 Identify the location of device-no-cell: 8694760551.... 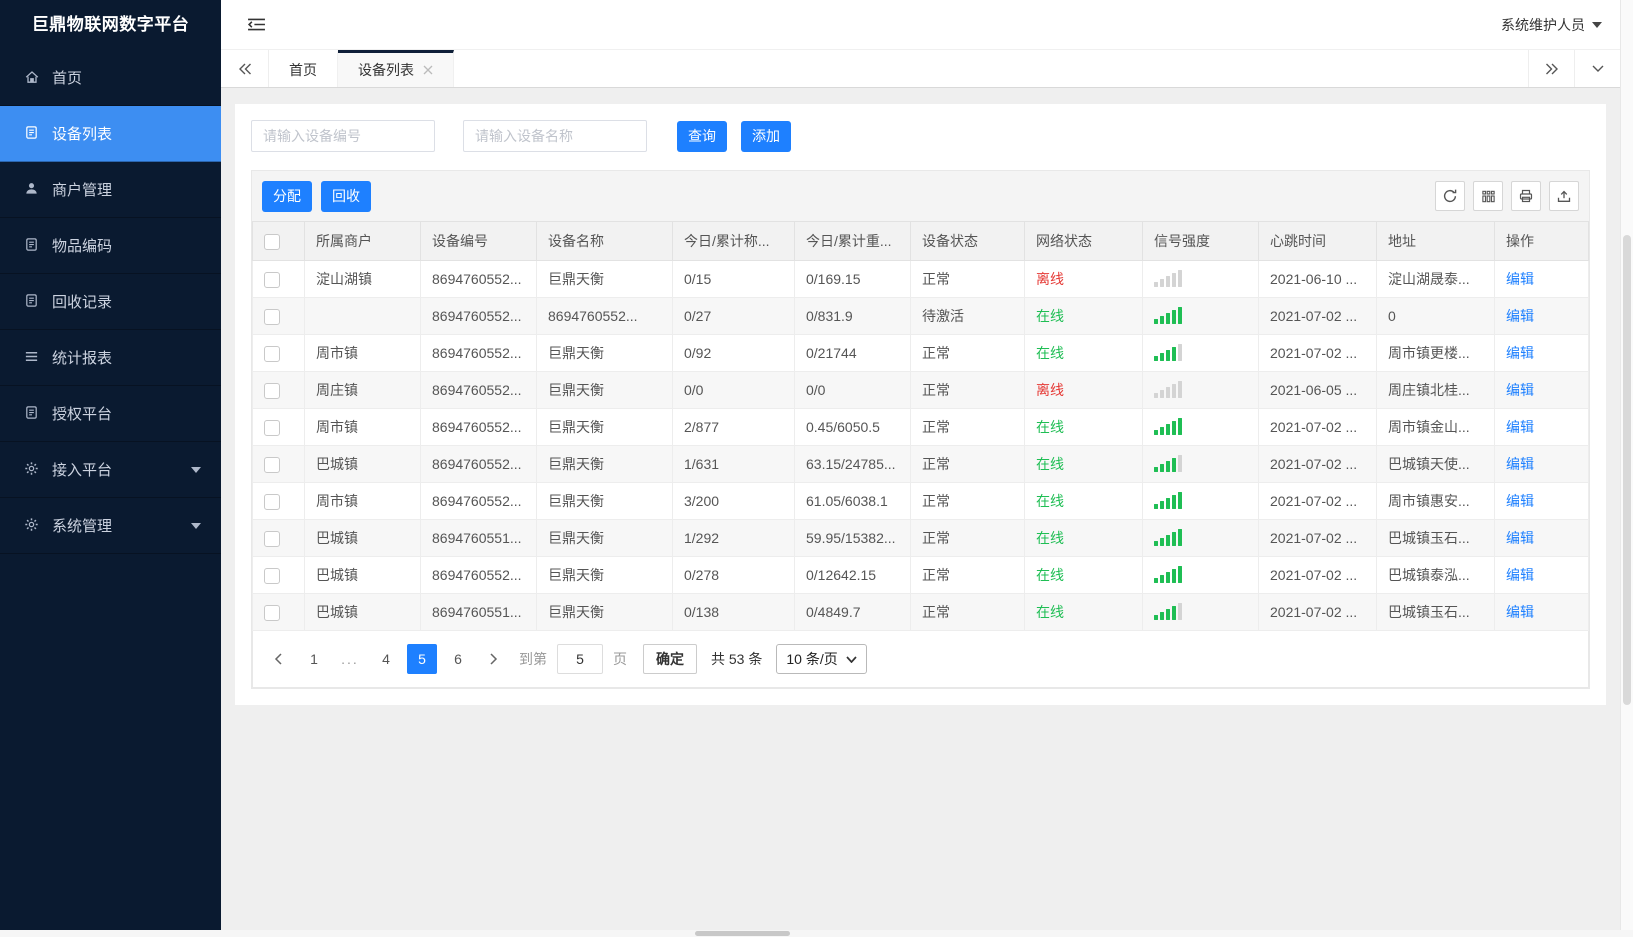
(478, 612).